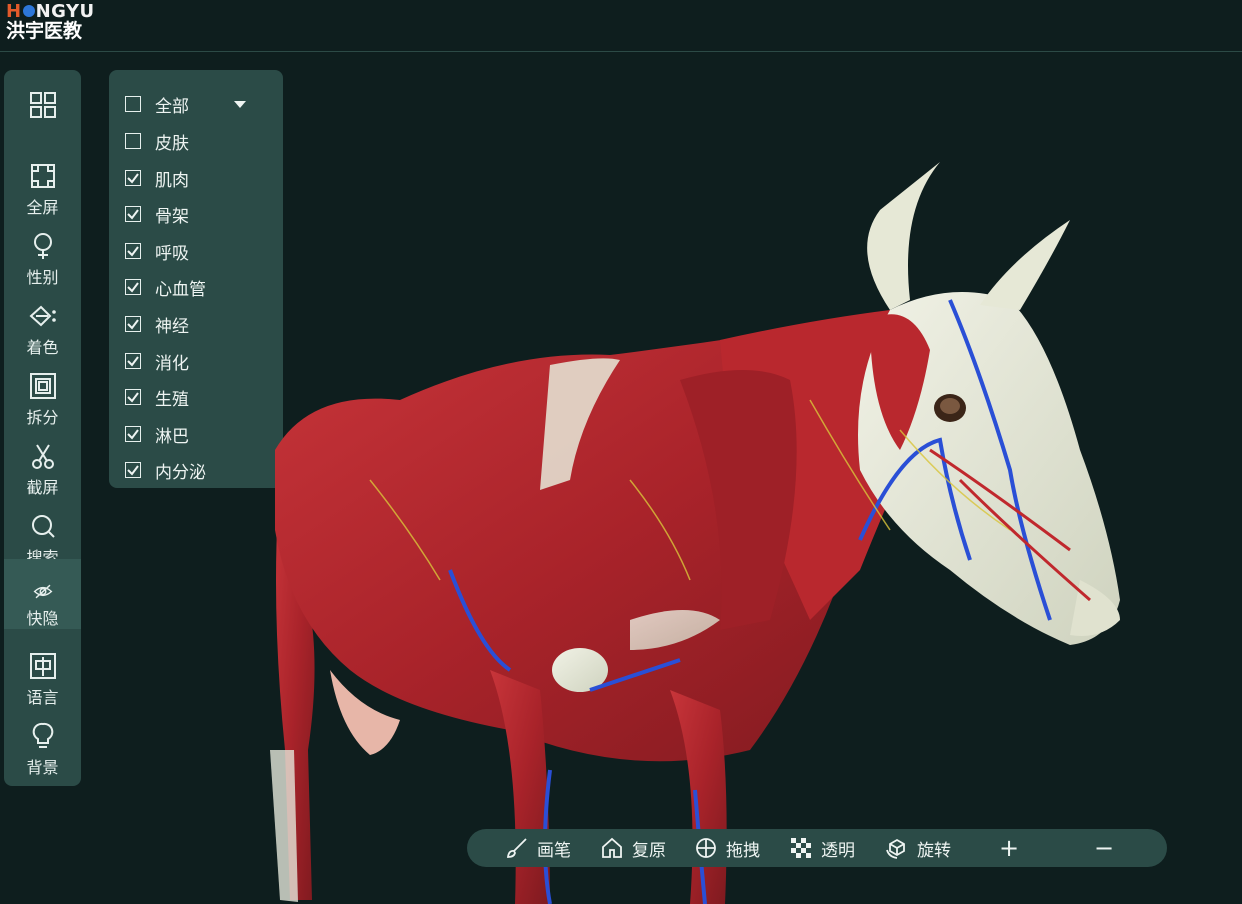  I want to click on brand-name-en: H NGYU, so click(50, 12).